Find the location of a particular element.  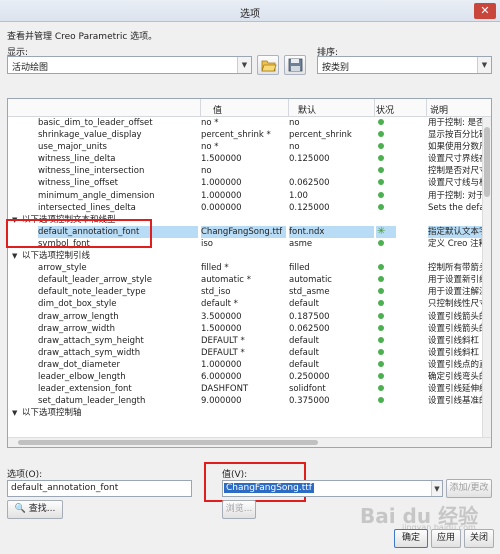

option-default: no is located at coordinates (294, 147).